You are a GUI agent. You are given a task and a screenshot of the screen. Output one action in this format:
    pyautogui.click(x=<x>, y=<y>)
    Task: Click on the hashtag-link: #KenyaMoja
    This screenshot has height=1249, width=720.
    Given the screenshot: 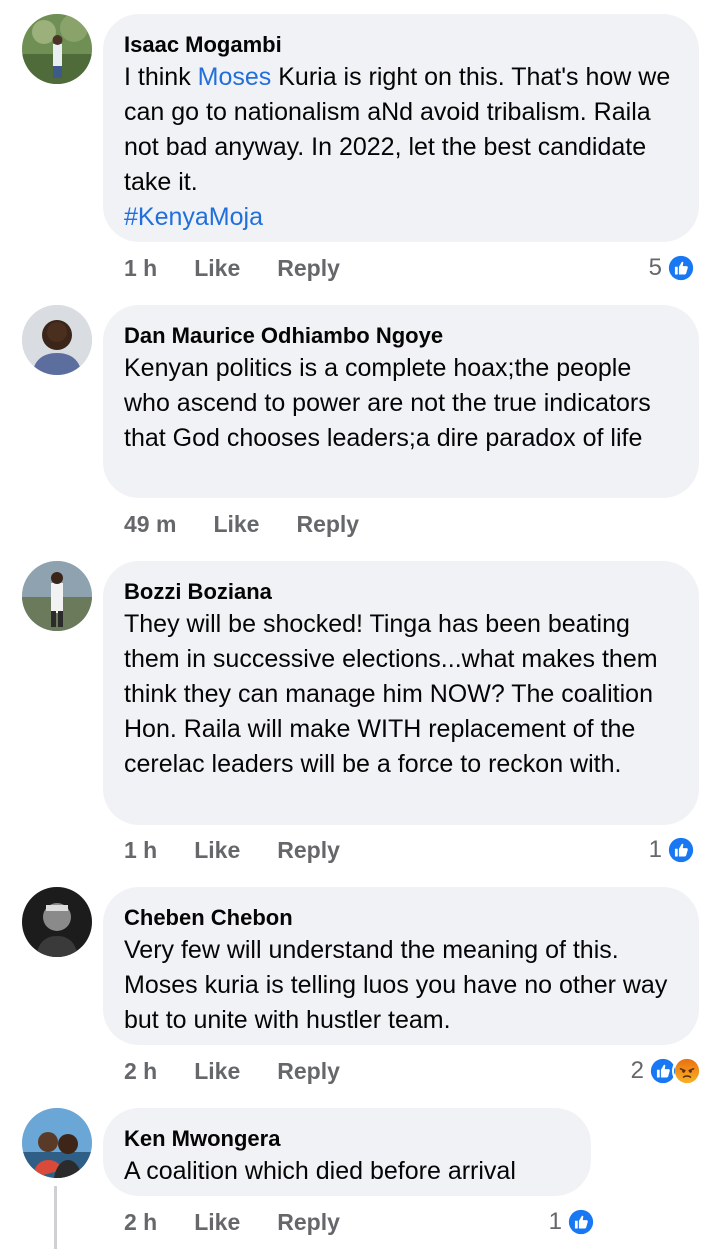 What is the action you would take?
    pyautogui.click(x=400, y=217)
    